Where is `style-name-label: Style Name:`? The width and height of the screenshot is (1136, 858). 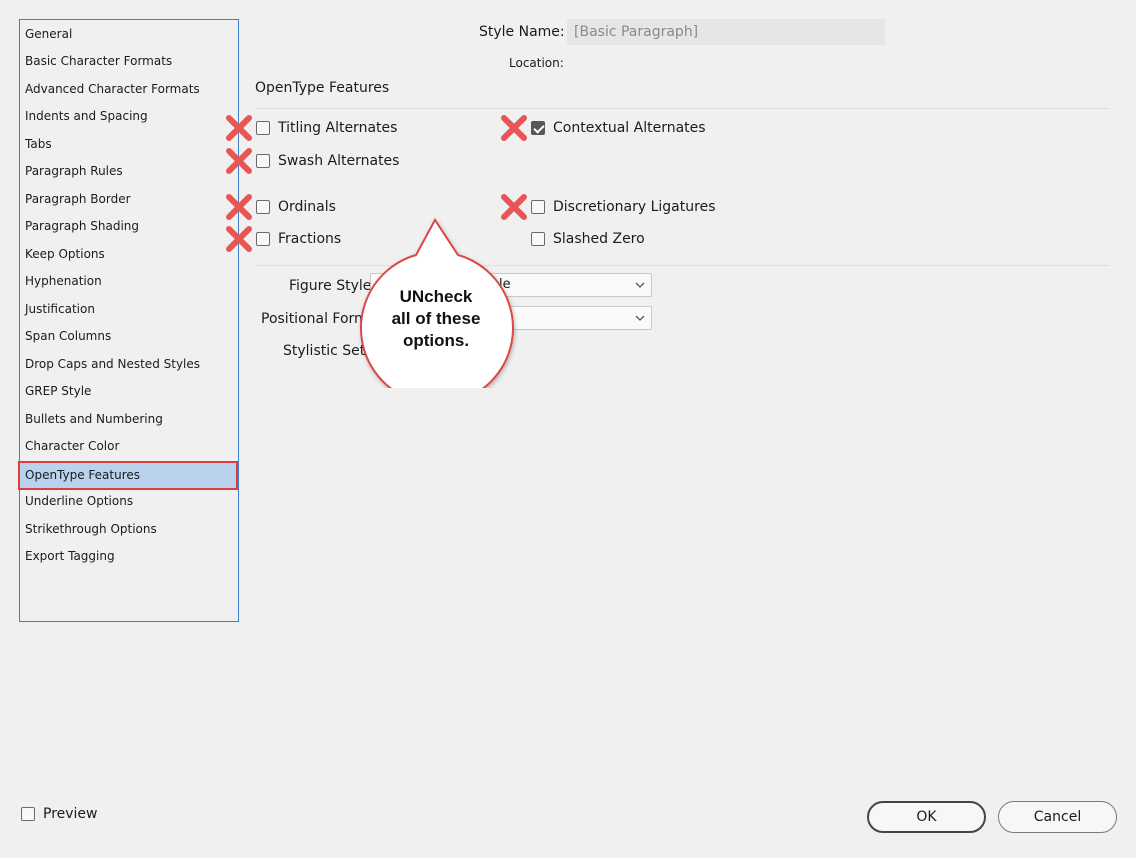
style-name-label: Style Name: is located at coordinates (522, 32).